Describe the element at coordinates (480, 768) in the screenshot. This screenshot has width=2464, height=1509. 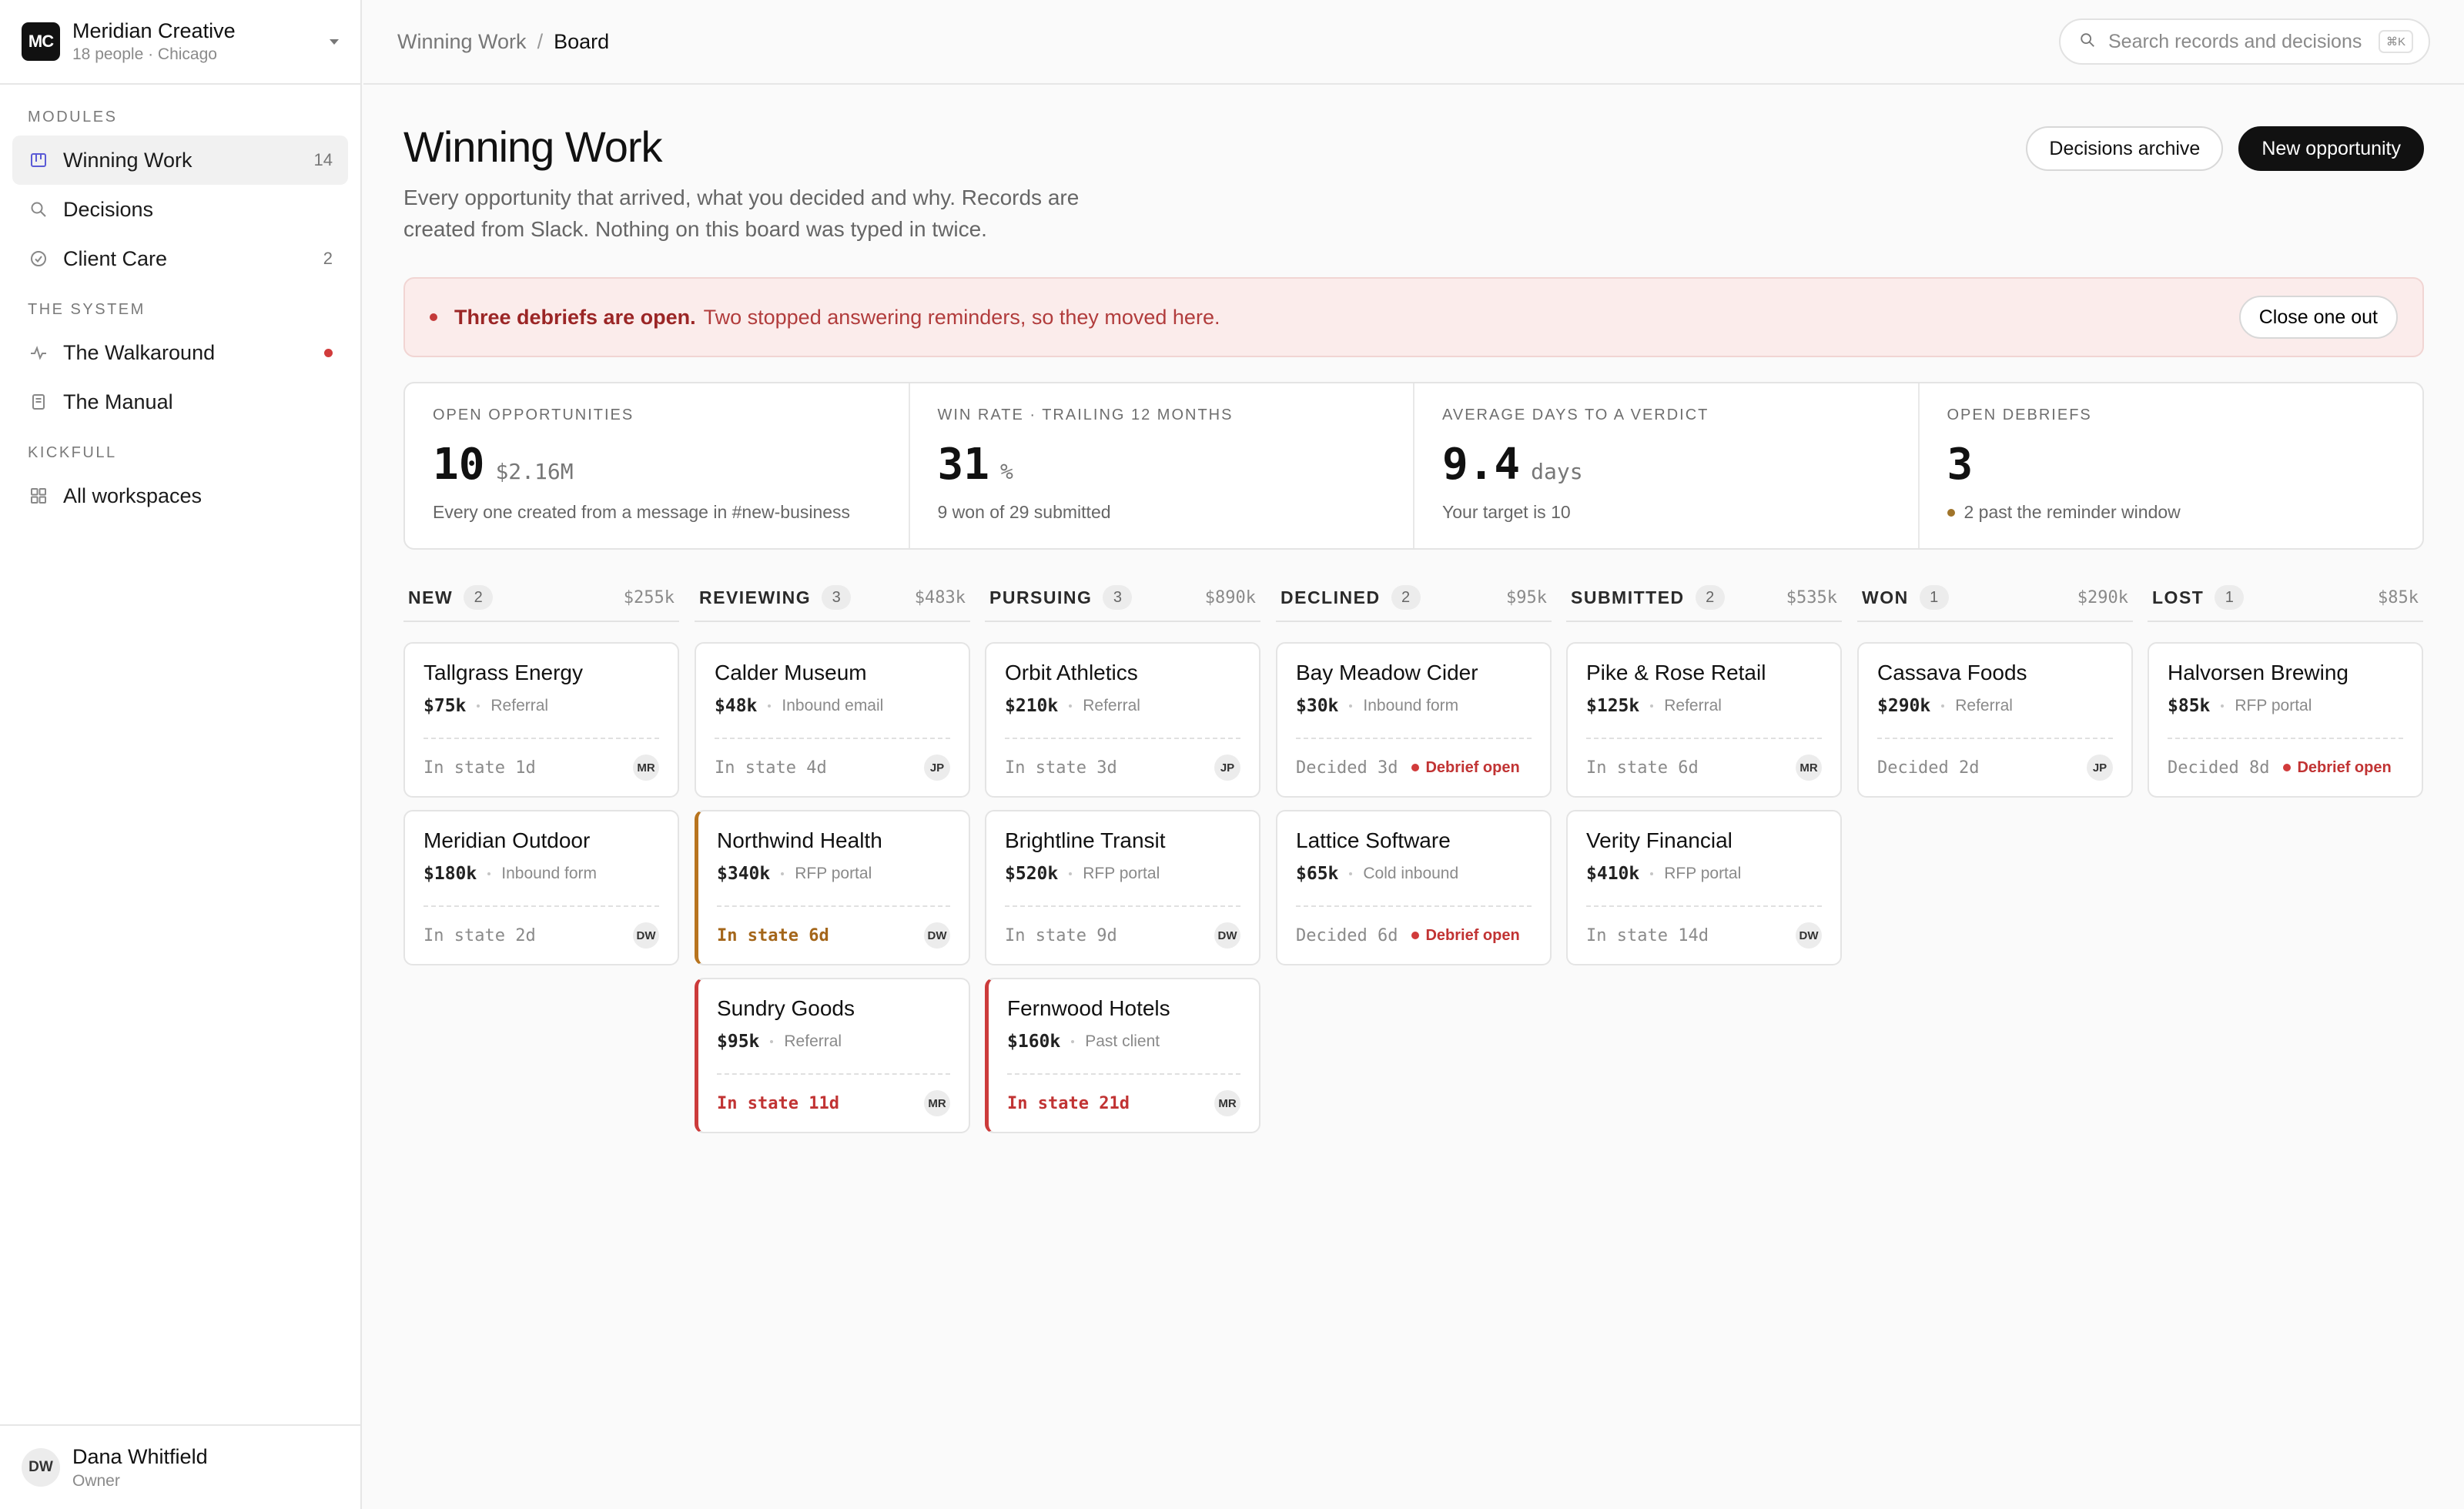
I see `card-state: In state 1d` at that location.